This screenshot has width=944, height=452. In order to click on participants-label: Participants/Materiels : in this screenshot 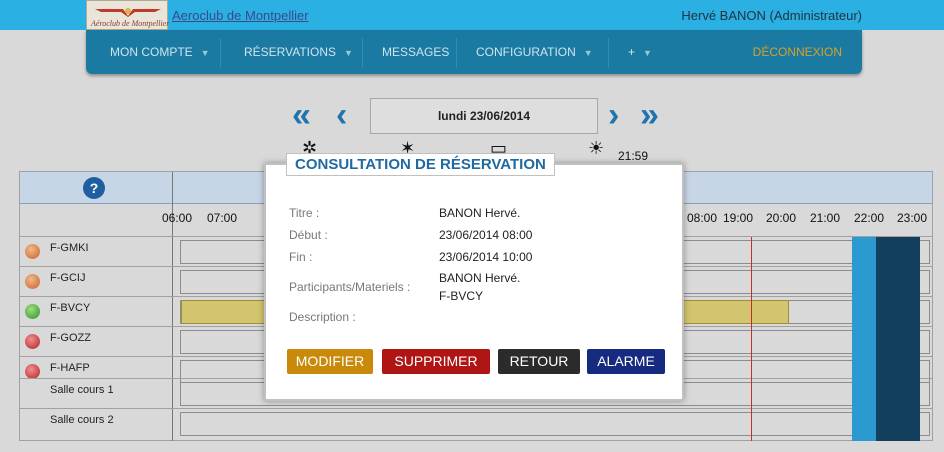, I will do `click(350, 287)`.